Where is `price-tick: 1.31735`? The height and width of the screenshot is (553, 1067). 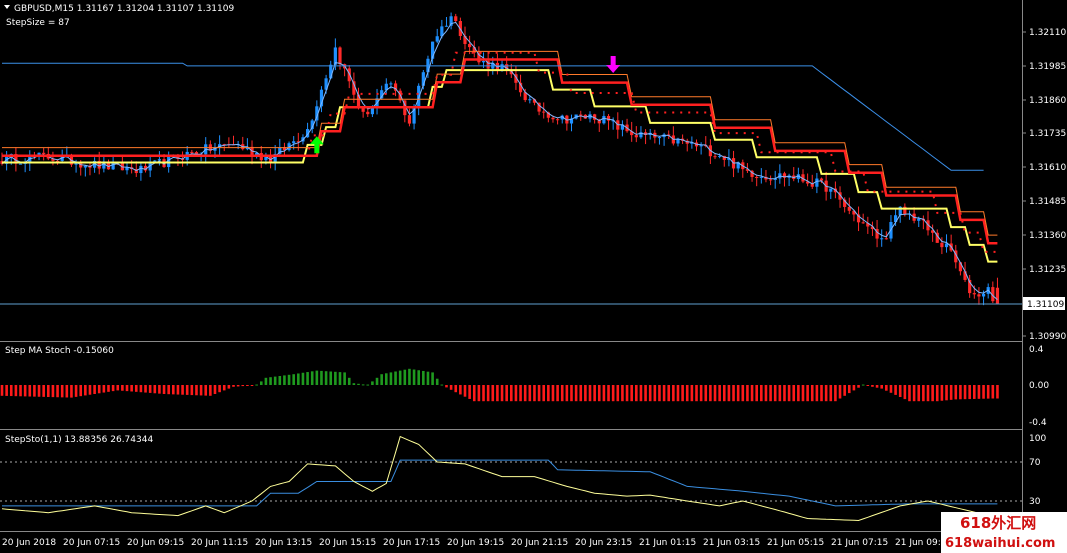
price-tick: 1.31735 is located at coordinates (1044, 134).